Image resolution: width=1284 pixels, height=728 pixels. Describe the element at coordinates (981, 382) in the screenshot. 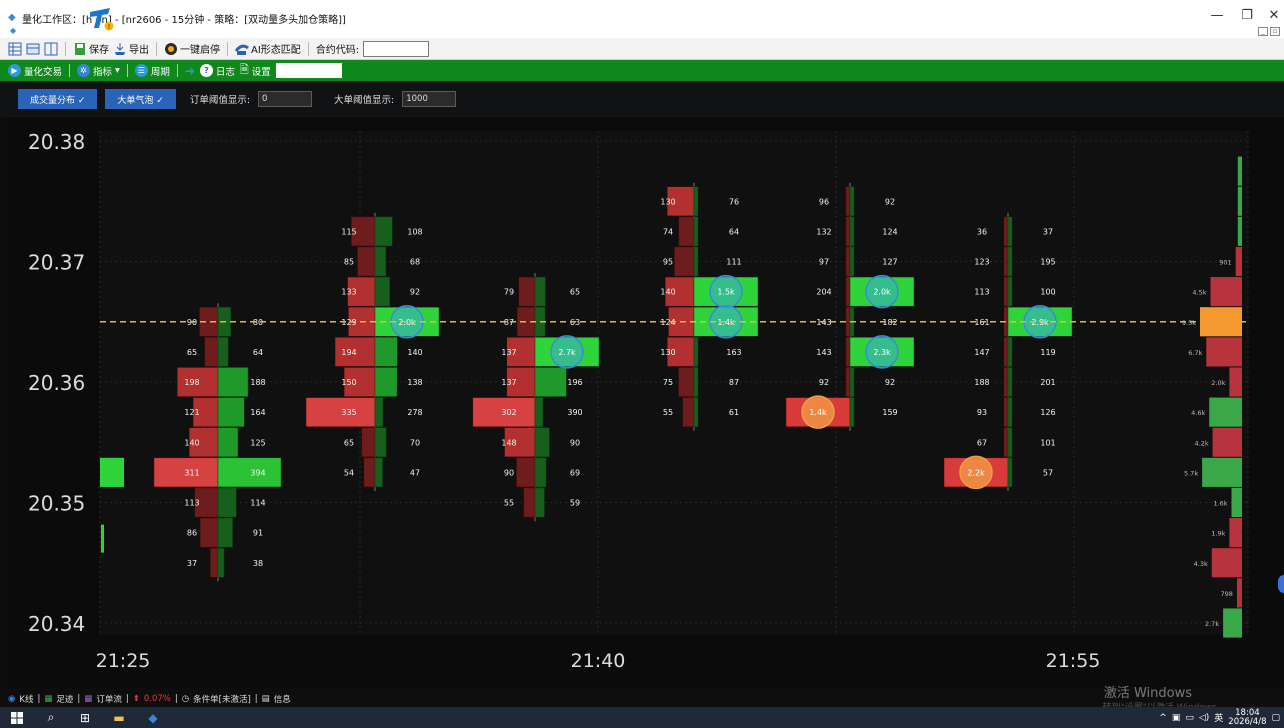

I see `bid-volume-label: 188` at that location.